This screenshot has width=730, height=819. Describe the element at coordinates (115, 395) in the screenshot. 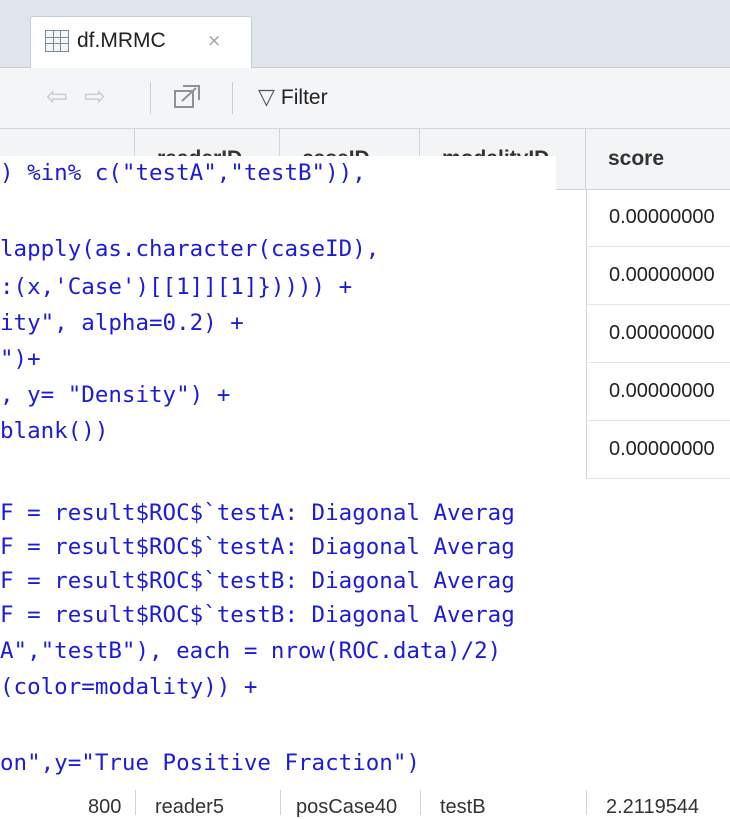

I see `code-line: , y= "Density") +` at that location.